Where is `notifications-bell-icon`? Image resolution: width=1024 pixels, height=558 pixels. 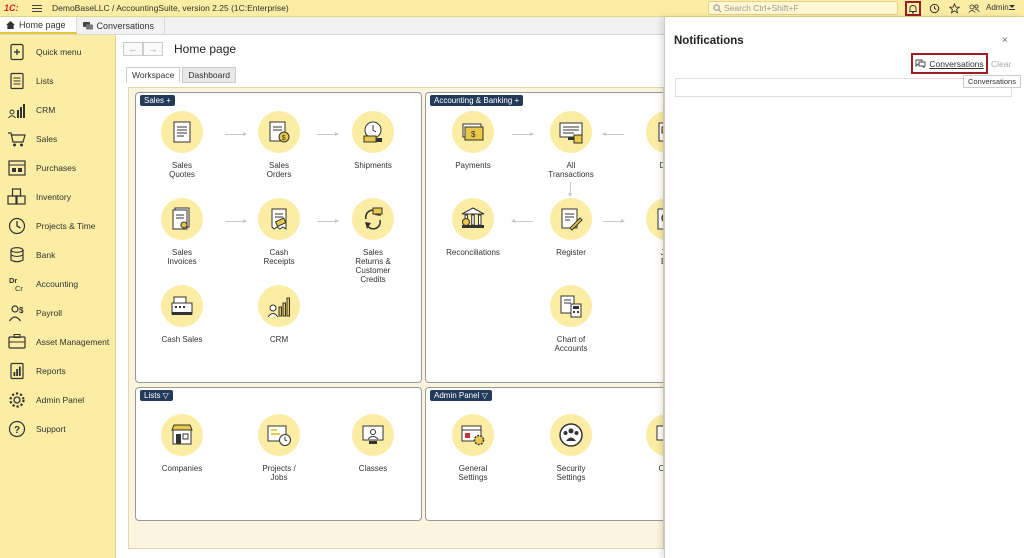
notifications-bell-icon is located at coordinates (913, 8).